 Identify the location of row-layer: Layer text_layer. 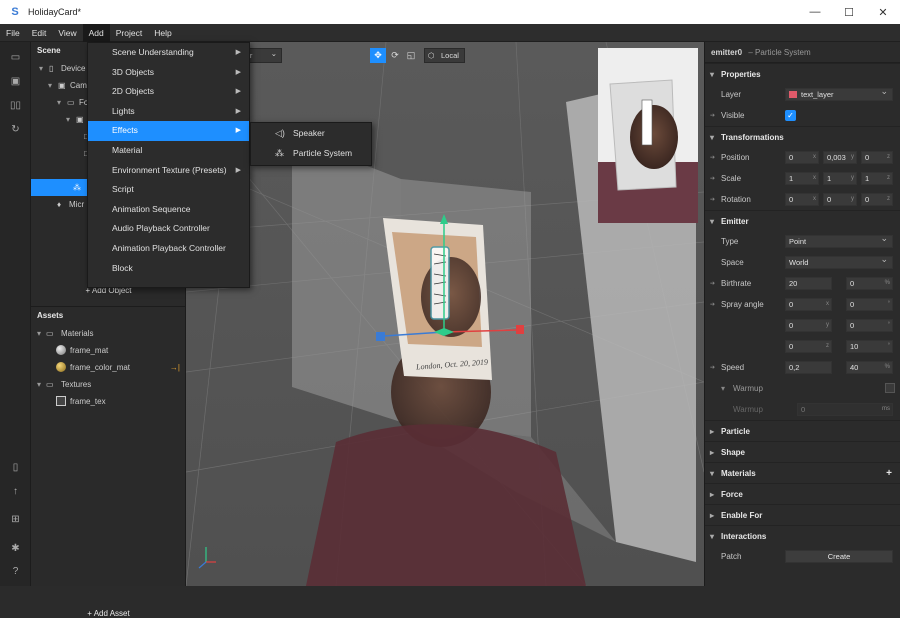
(802, 94).